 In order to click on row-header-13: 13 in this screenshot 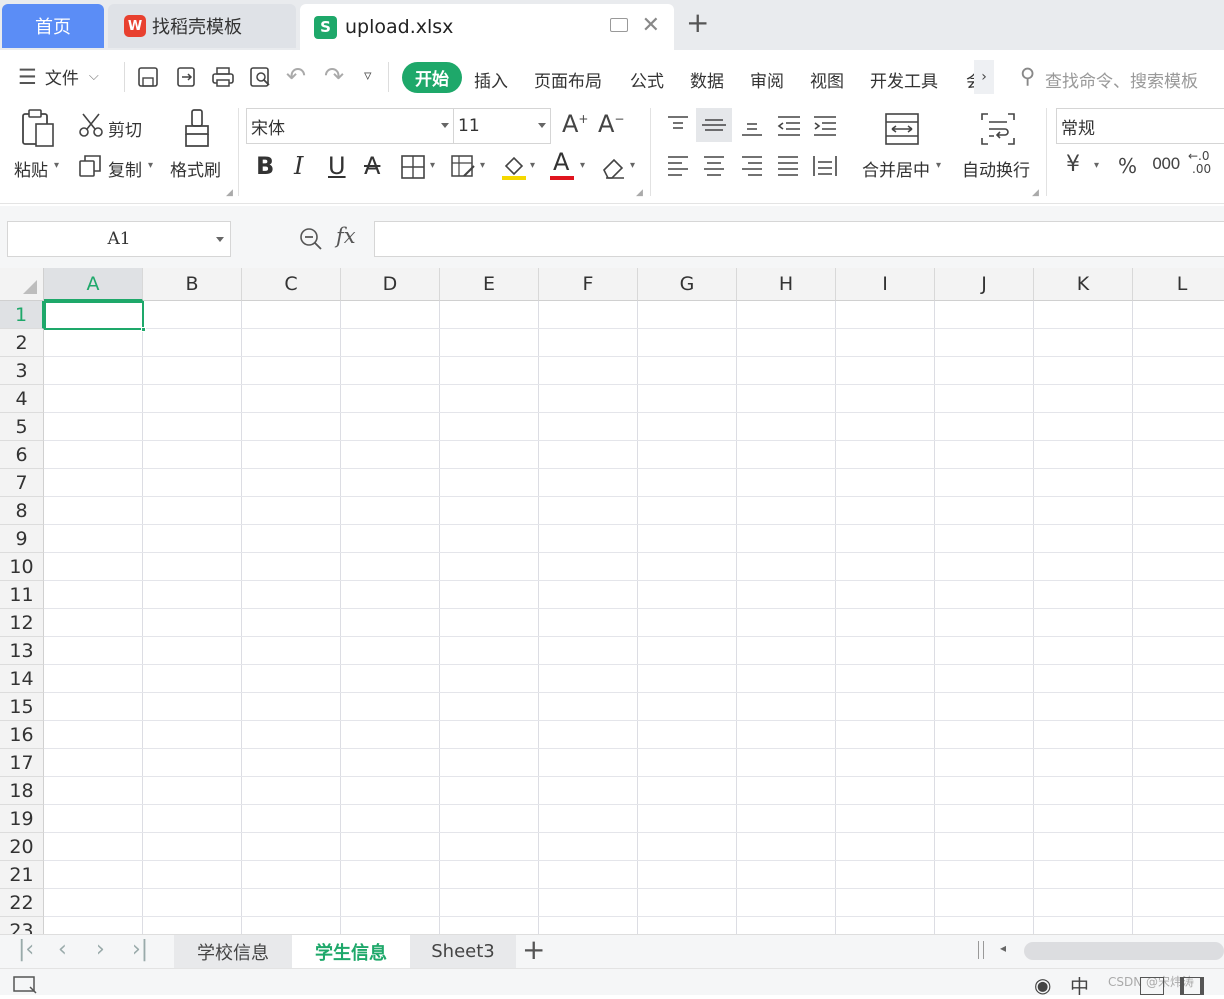, I will do `click(22, 651)`.